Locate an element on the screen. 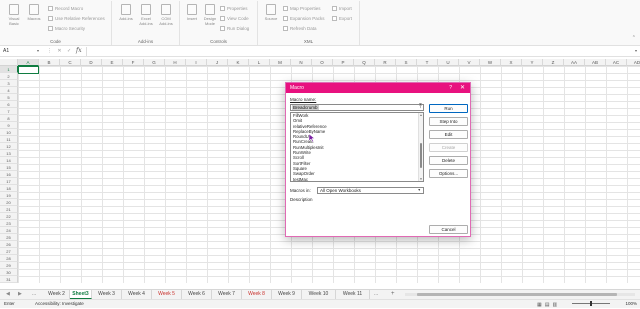  add-sheet-button: + is located at coordinates (393, 294).